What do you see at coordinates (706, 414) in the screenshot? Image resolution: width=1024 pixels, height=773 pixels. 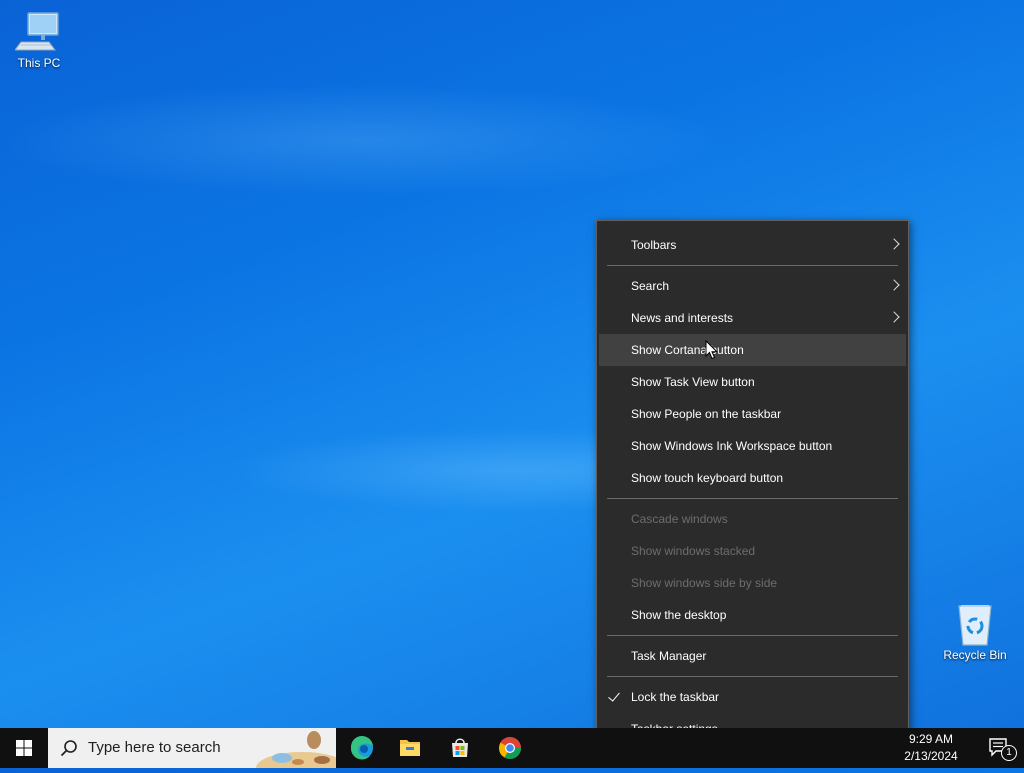 I see `menu-item-label: Show People on the taskbar` at bounding box center [706, 414].